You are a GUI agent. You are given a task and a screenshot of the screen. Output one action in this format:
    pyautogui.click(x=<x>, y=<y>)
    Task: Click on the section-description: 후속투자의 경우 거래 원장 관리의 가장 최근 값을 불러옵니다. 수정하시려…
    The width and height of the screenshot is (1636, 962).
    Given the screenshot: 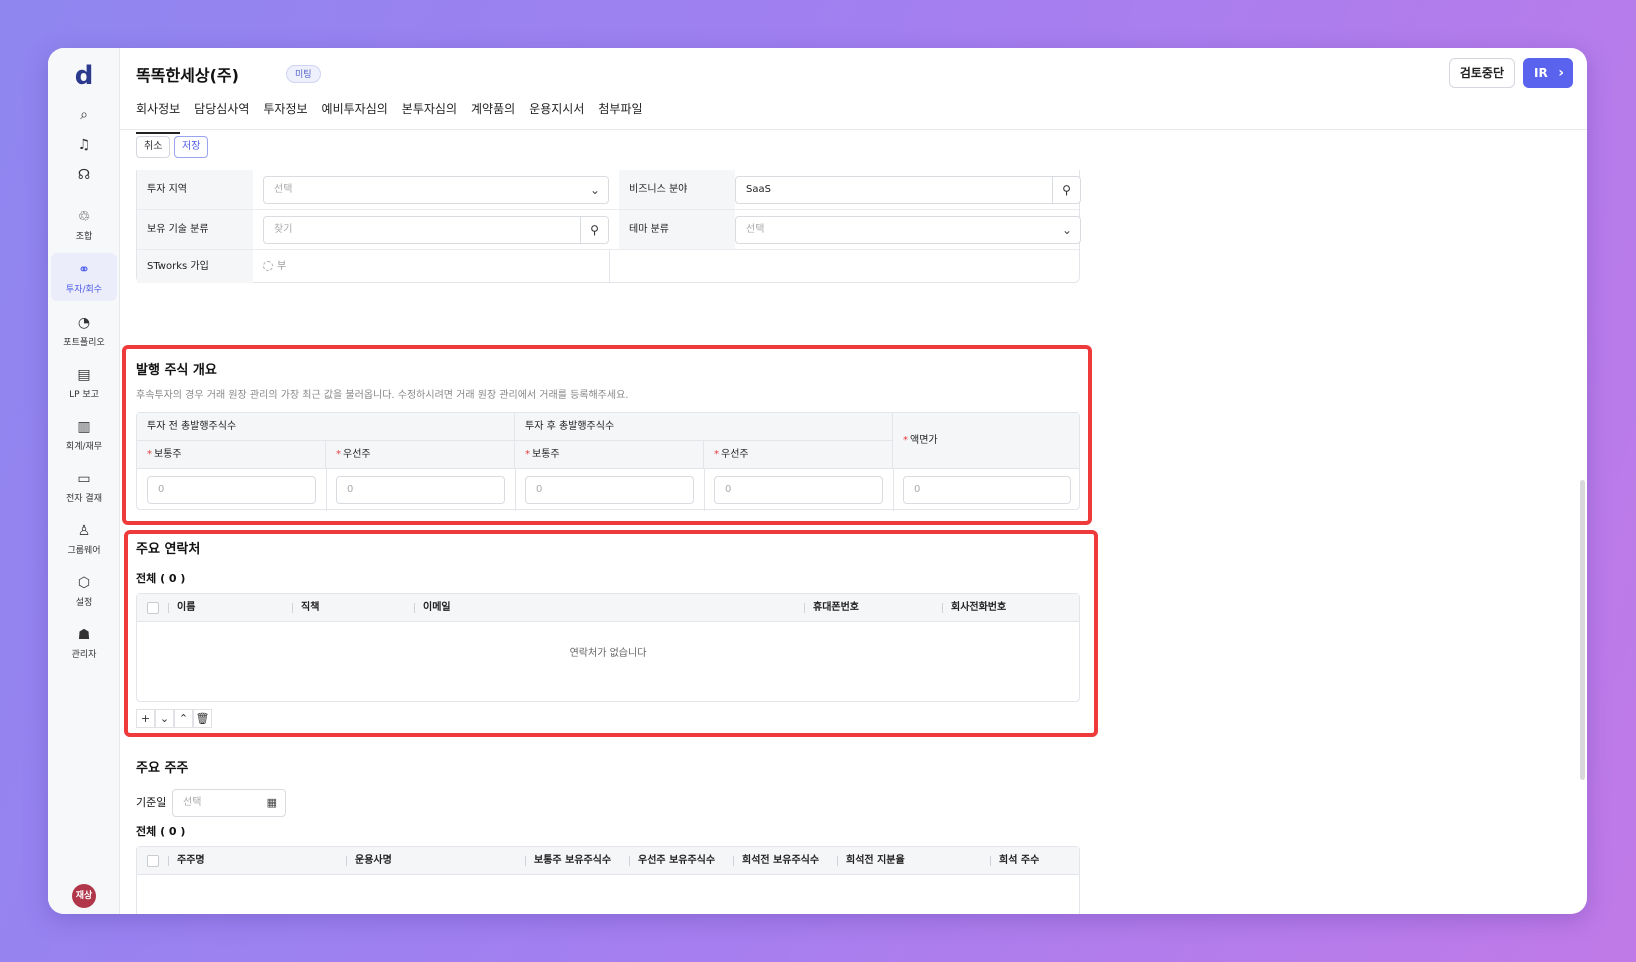 What is the action you would take?
    pyautogui.click(x=382, y=395)
    